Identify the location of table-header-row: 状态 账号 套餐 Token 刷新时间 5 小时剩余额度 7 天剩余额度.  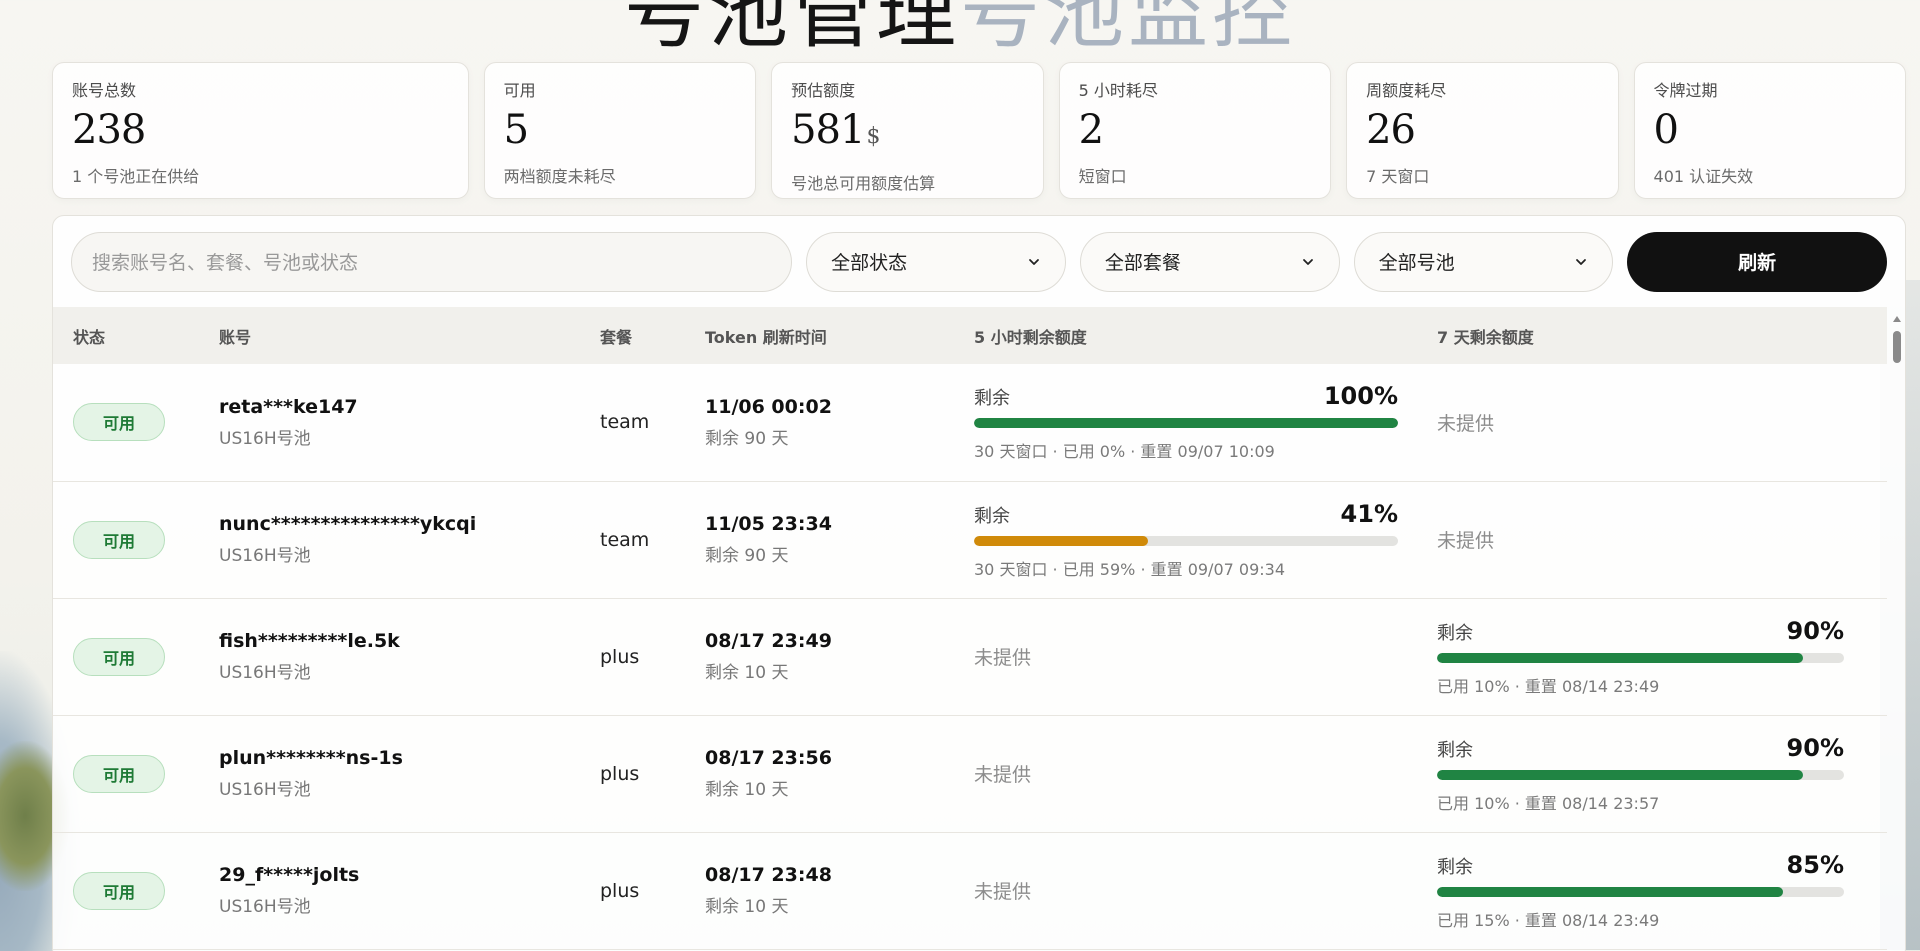
(970, 335).